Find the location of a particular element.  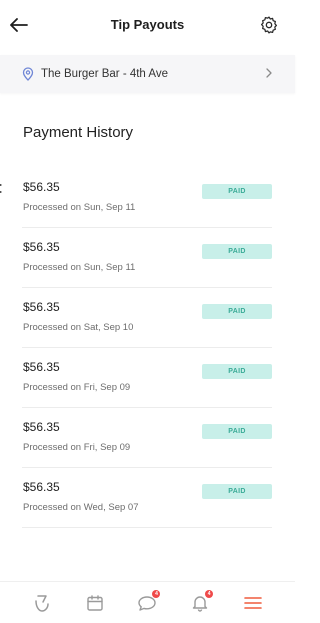

gear-icon is located at coordinates (269, 25).